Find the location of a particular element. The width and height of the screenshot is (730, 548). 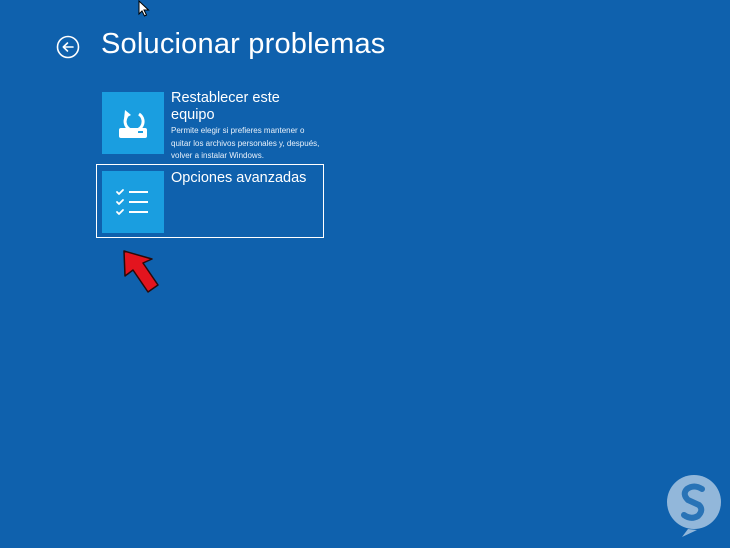

back-button is located at coordinates (68, 47).